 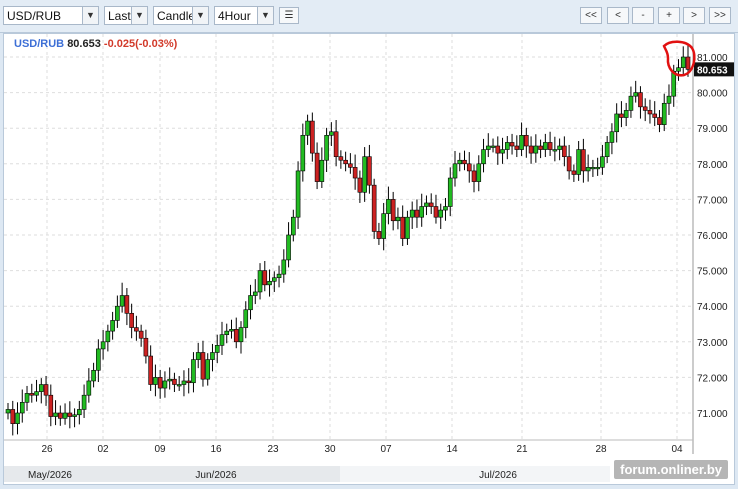 I want to click on x-tick-label: 04, so click(x=677, y=449).